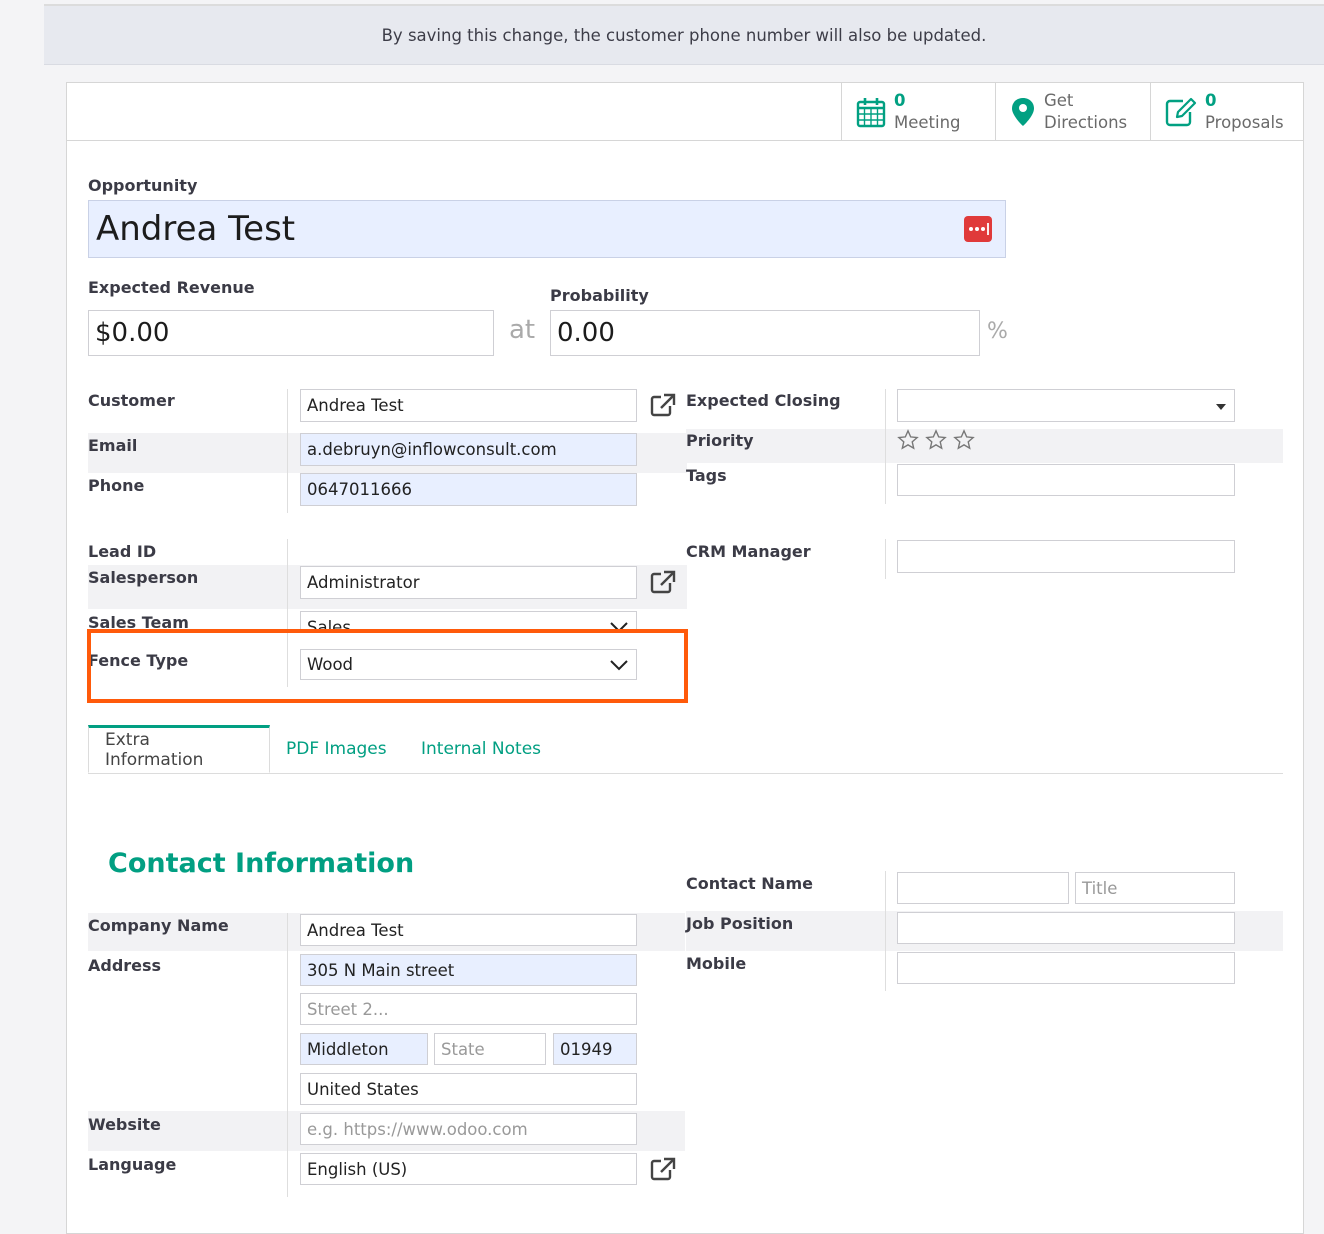 The height and width of the screenshot is (1234, 1324). I want to click on salesperson-external-link, so click(663, 582).